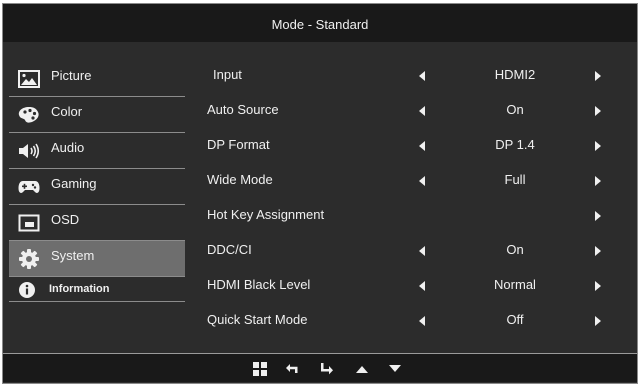 The height and width of the screenshot is (386, 640). I want to click on sidebar-item-label: Picture, so click(71, 75).